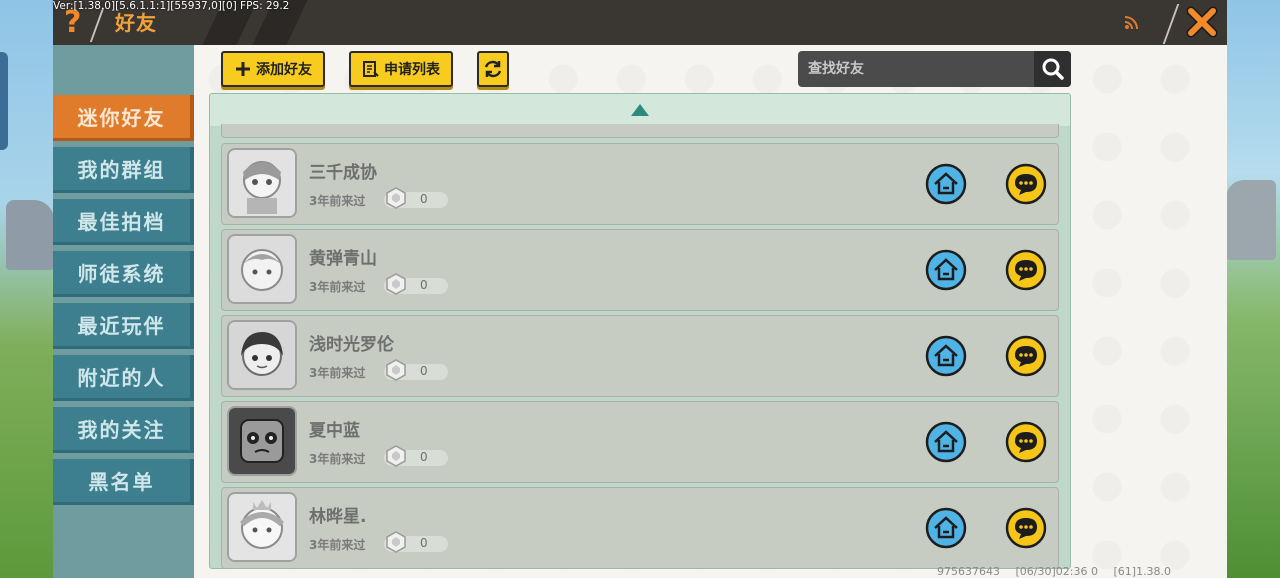  I want to click on tab-mini-friends: 迷你好友, so click(123, 118).